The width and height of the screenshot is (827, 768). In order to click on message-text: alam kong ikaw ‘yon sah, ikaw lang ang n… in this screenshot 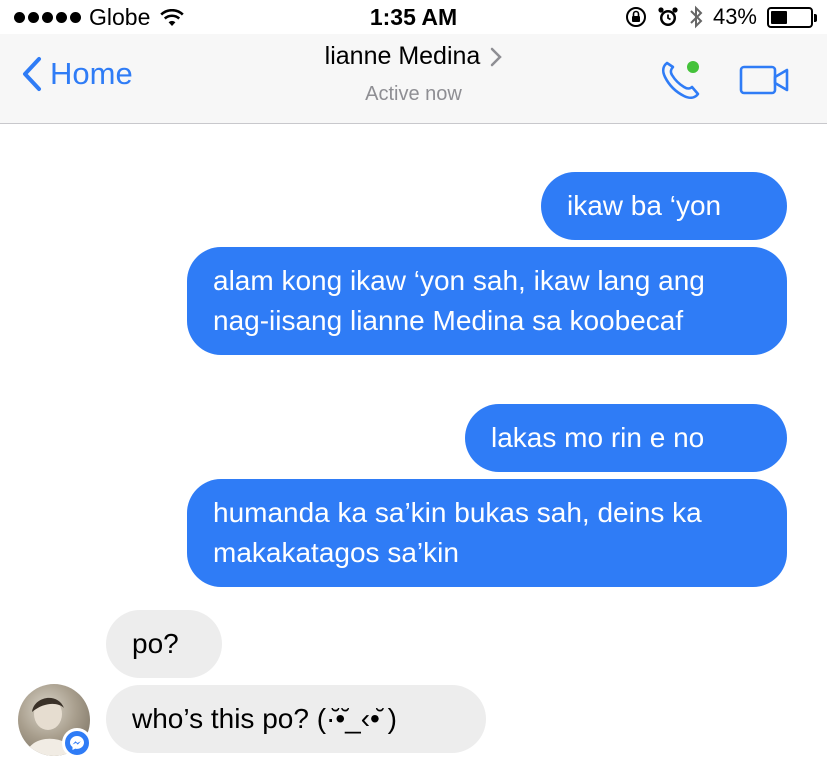, I will do `click(459, 300)`.